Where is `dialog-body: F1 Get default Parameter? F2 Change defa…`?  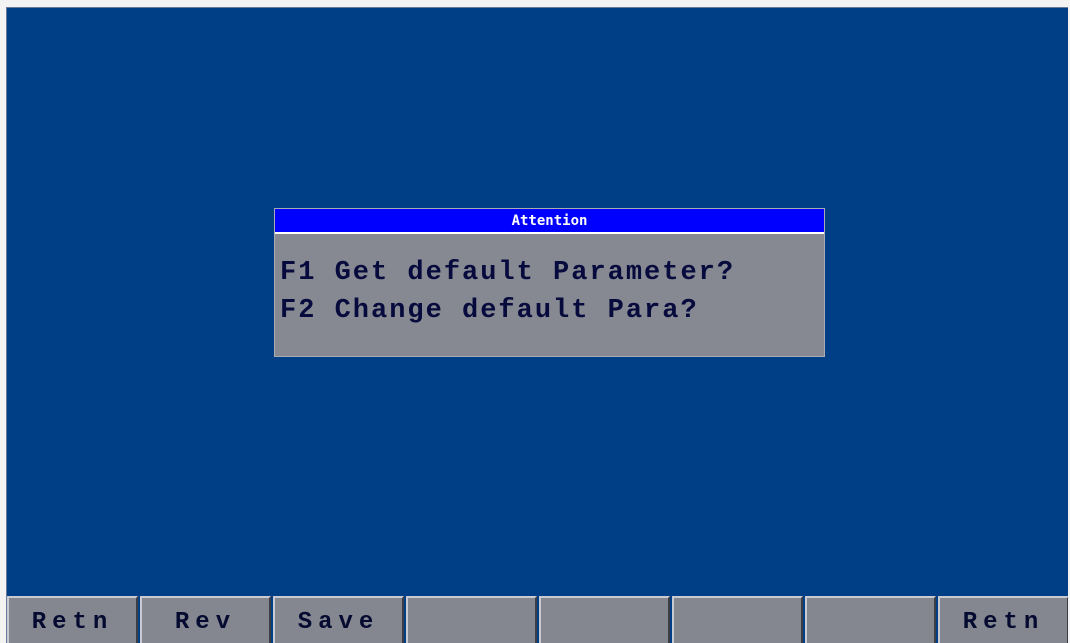 dialog-body: F1 Get default Parameter? F2 Change defa… is located at coordinates (549, 282).